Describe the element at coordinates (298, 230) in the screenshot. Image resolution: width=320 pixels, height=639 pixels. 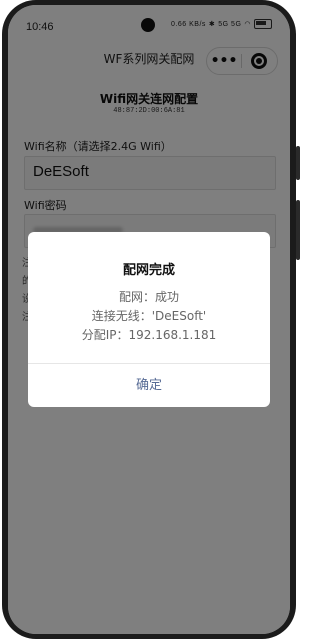
I see `power-button` at that location.